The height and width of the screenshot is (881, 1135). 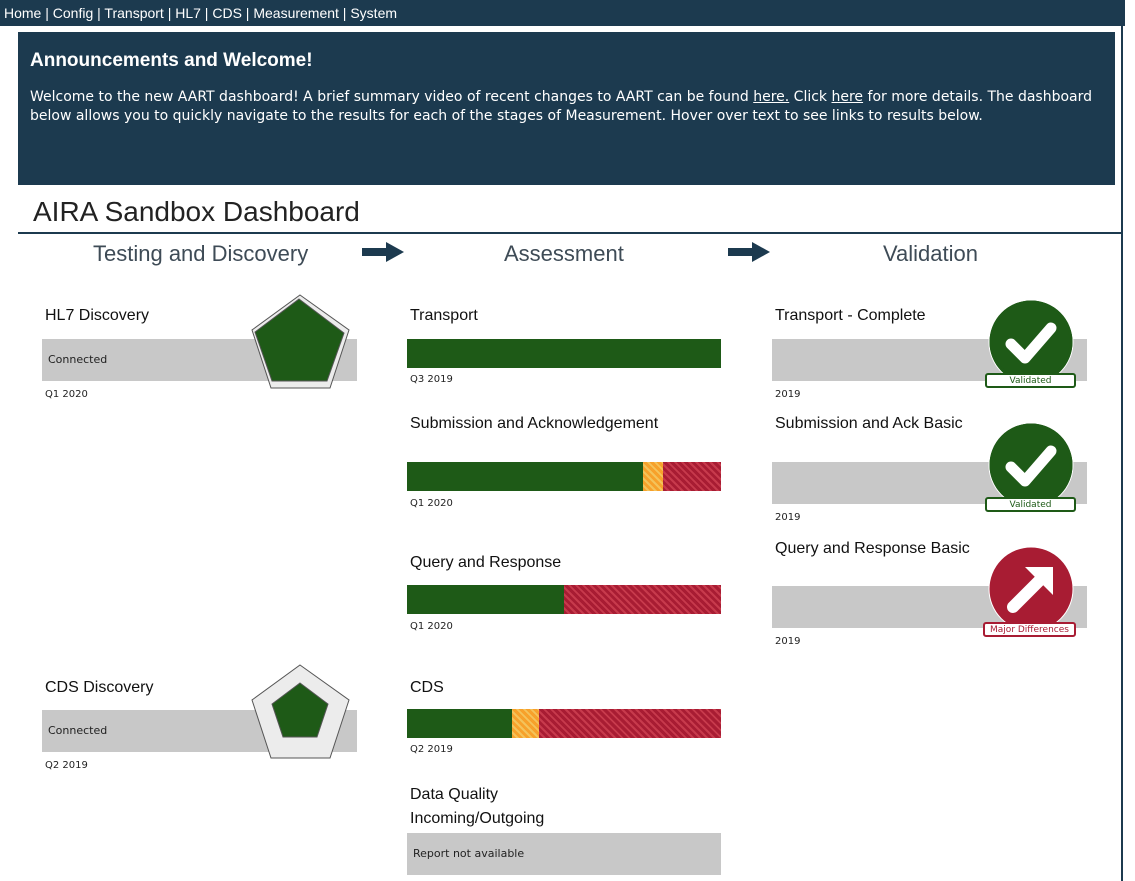 I want to click on stage-validation: Validation, so click(x=930, y=253).